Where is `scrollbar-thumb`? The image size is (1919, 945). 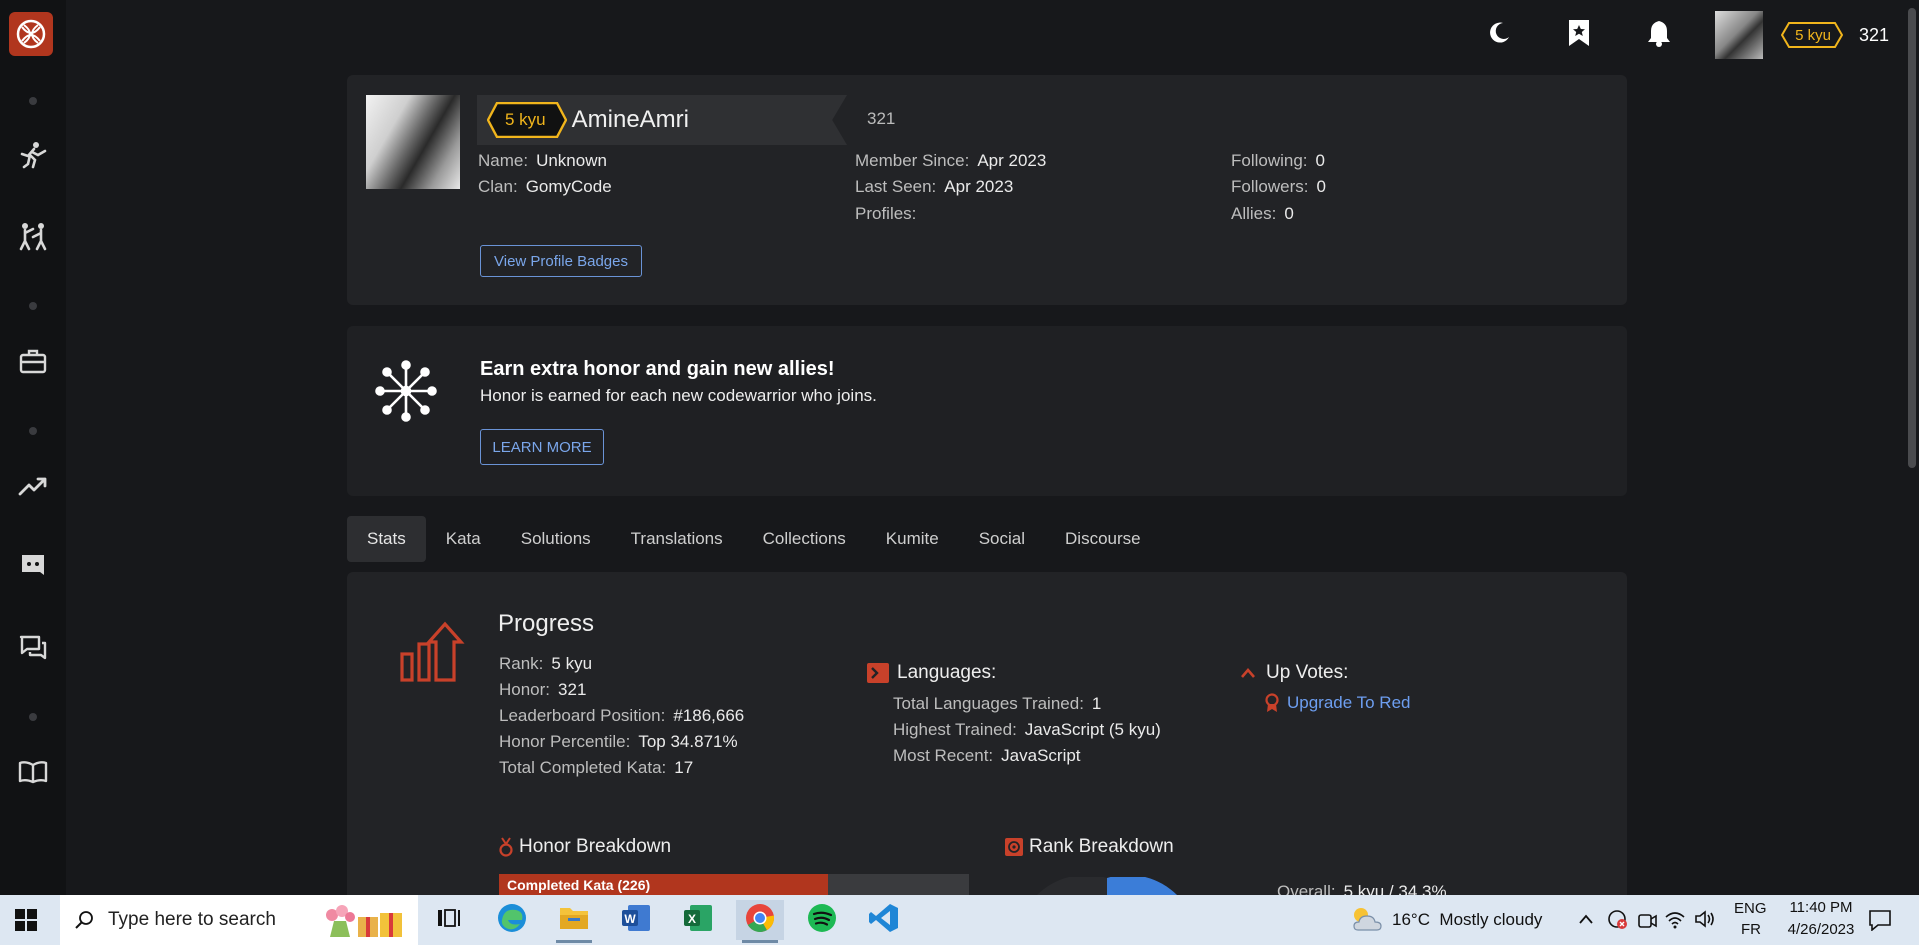
scrollbar-thumb is located at coordinates (1912, 238).